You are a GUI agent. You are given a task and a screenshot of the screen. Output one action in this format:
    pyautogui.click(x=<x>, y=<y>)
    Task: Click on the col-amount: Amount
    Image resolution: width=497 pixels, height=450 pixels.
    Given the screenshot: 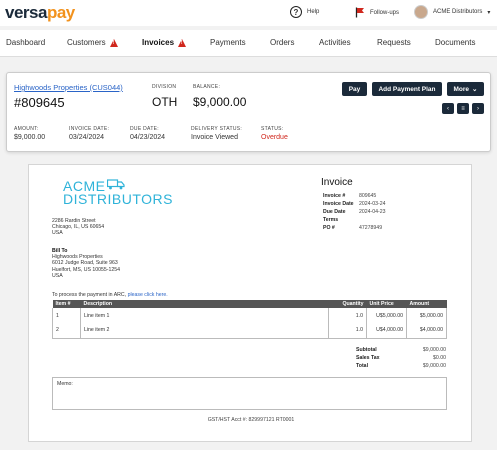 What is the action you would take?
    pyautogui.click(x=426, y=304)
    